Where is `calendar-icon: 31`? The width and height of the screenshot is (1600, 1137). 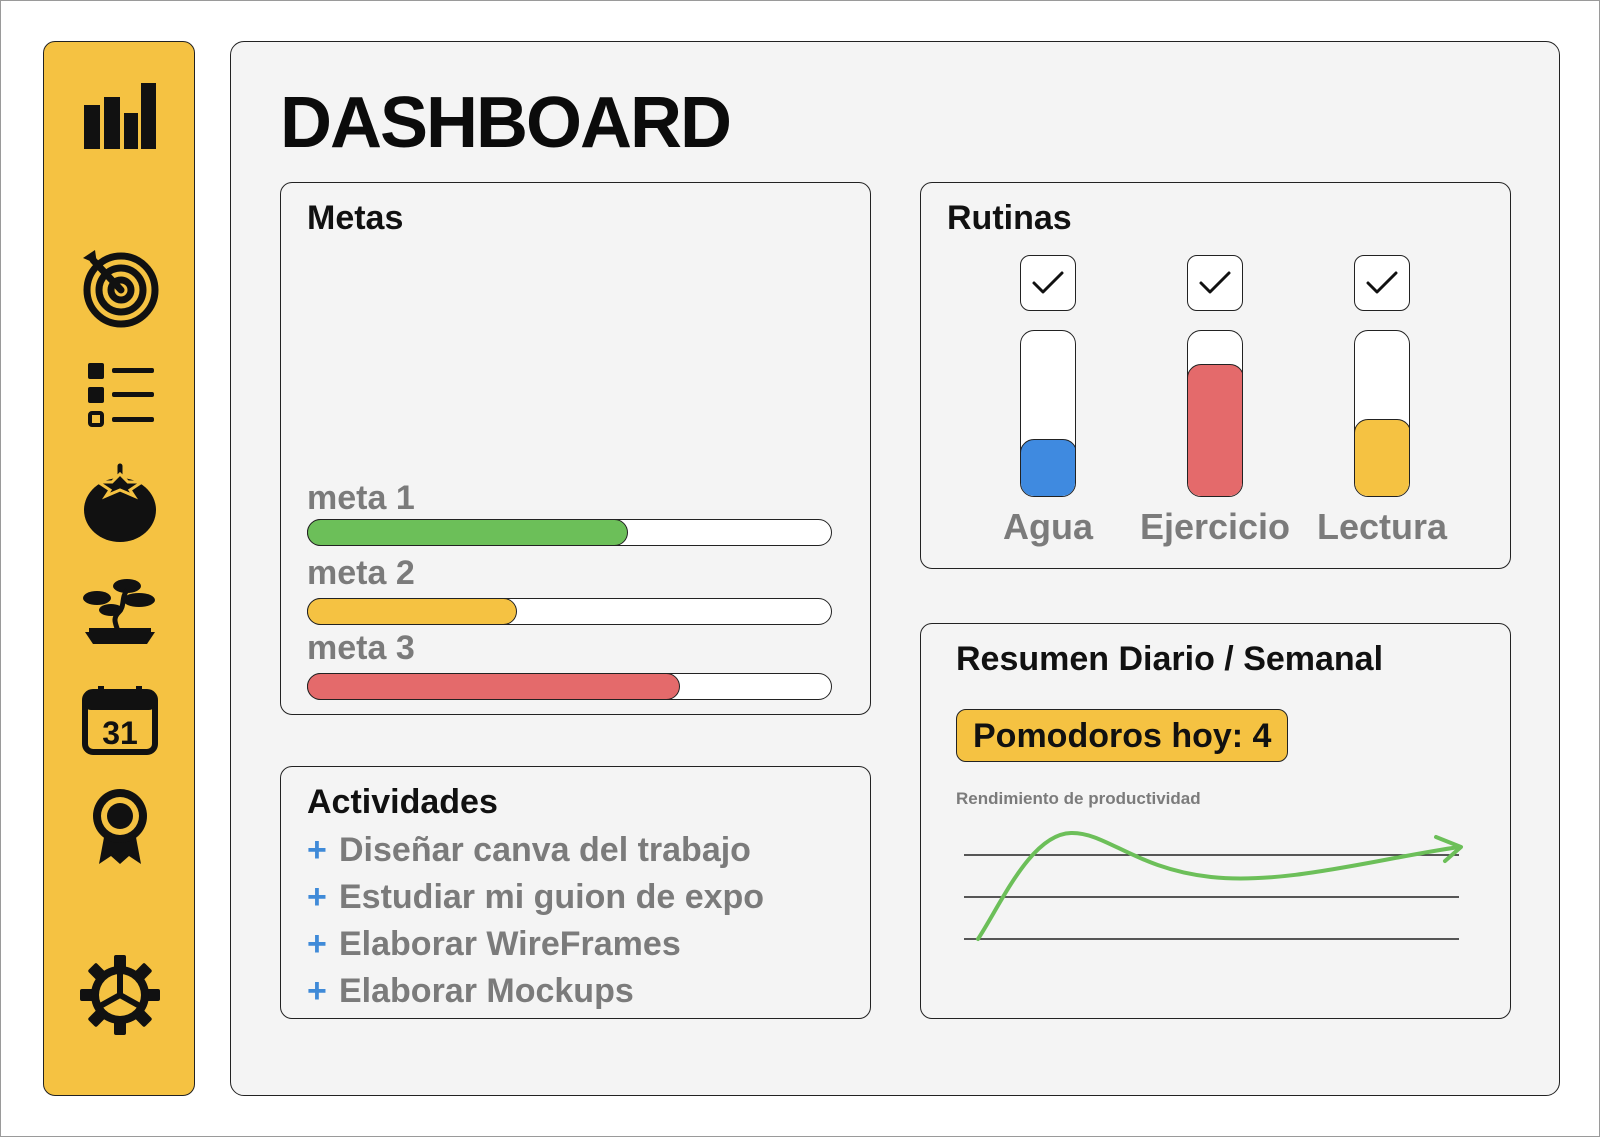
calendar-icon: 31 is located at coordinates (120, 720).